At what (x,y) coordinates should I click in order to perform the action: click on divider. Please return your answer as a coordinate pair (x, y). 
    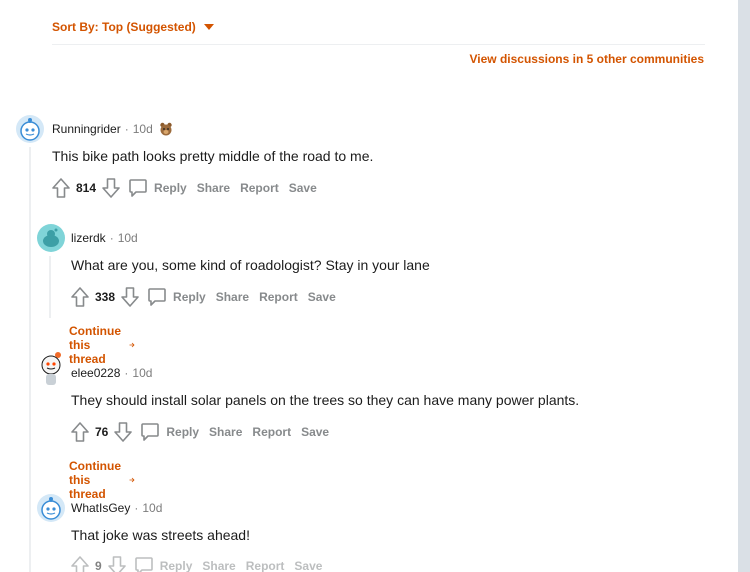
    Looking at the image, I should click on (378, 44).